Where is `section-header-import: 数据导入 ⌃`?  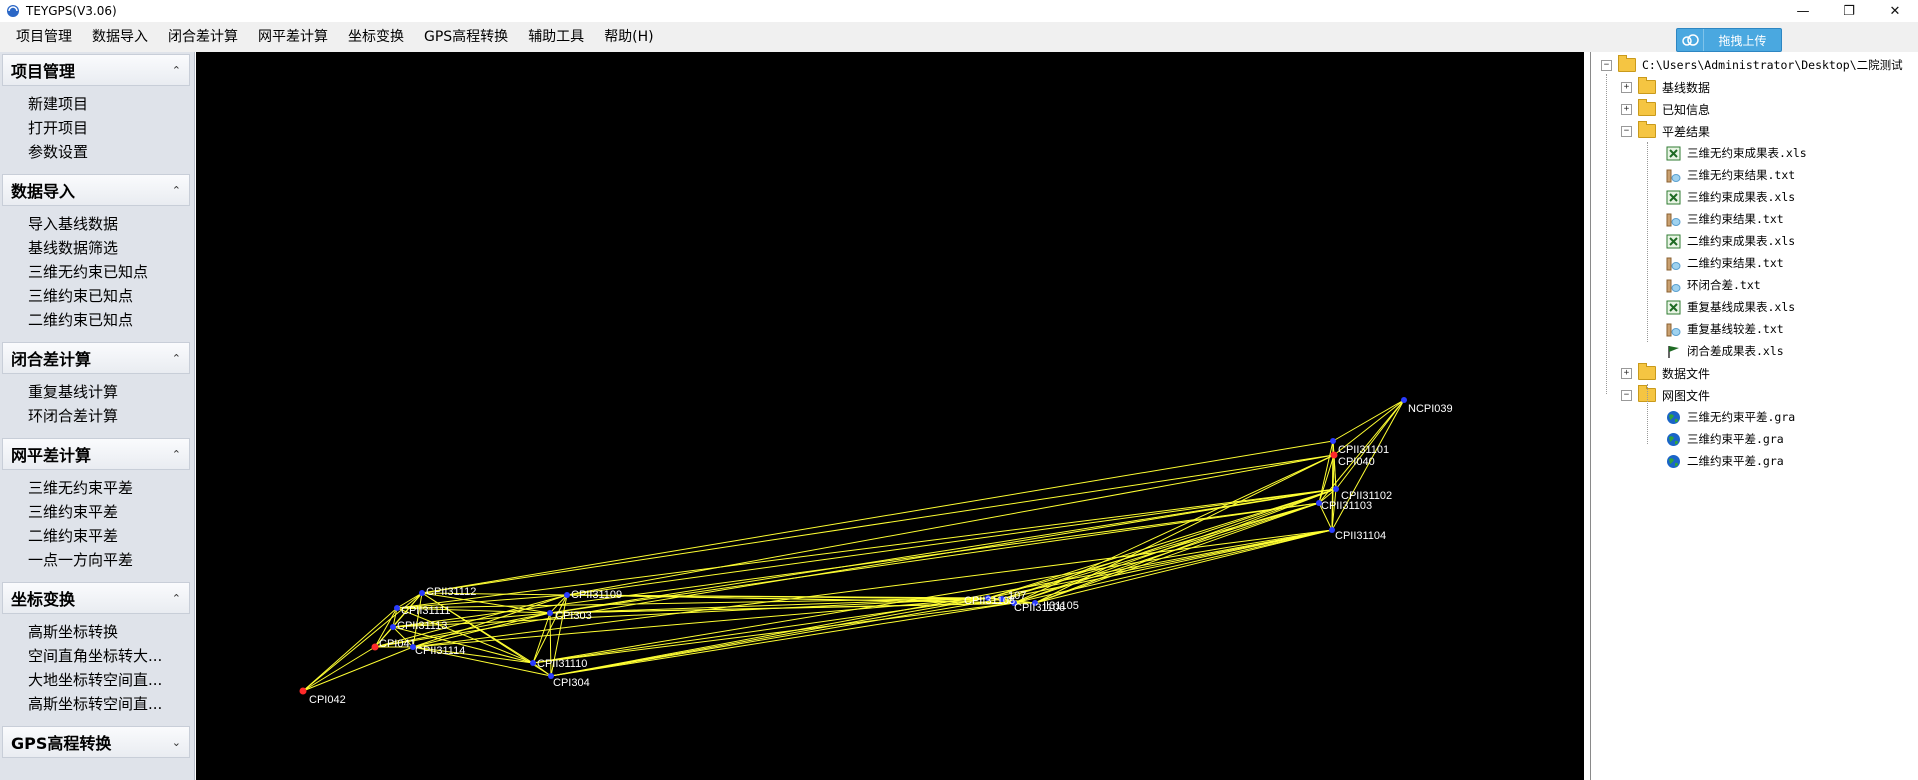 section-header-import: 数据导入 ⌃ is located at coordinates (96, 190).